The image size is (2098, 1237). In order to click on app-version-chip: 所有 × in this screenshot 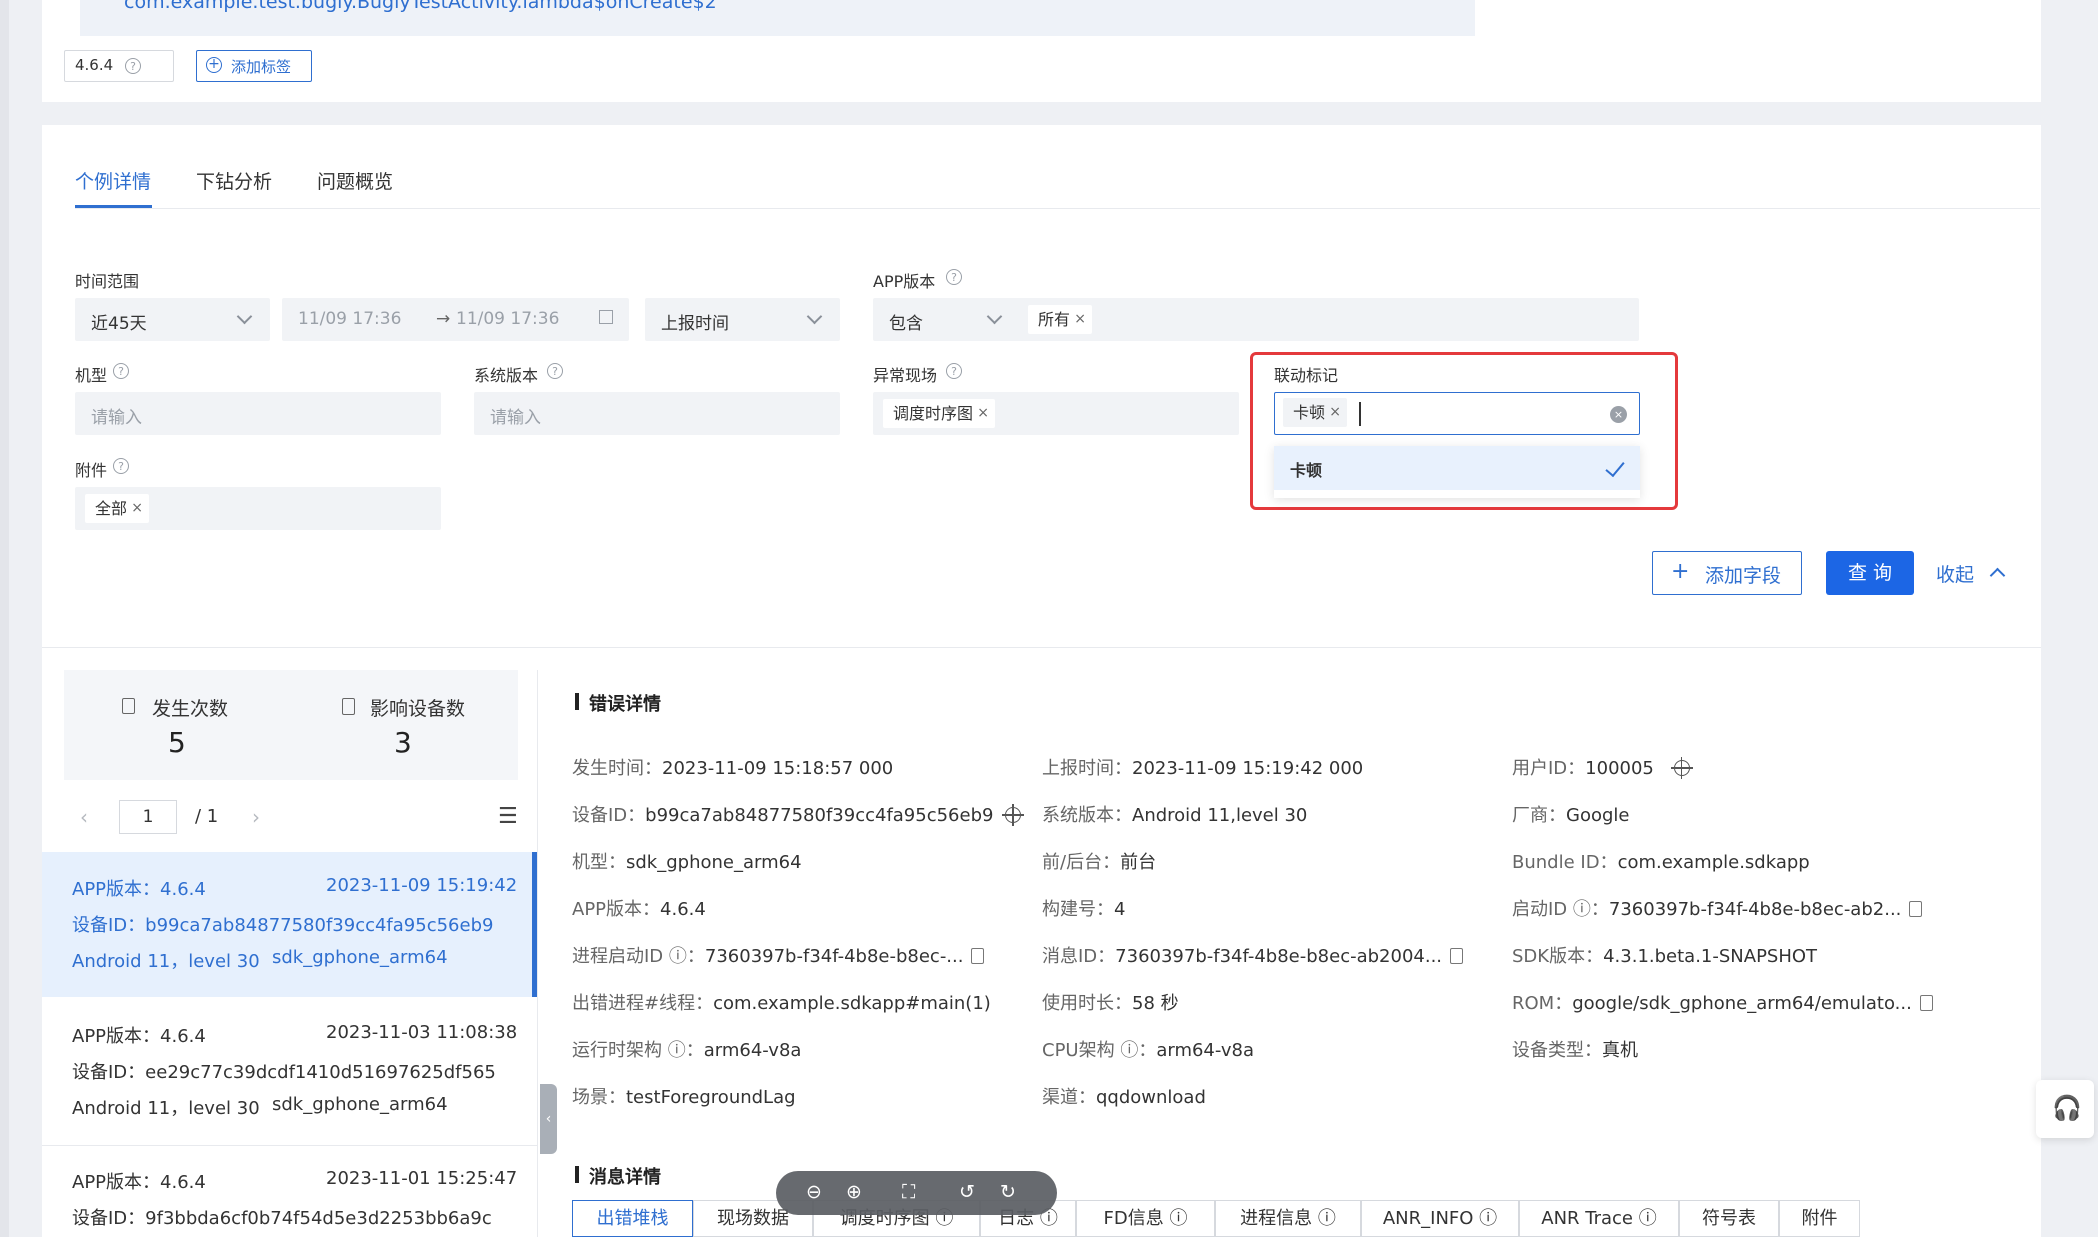, I will do `click(1060, 319)`.